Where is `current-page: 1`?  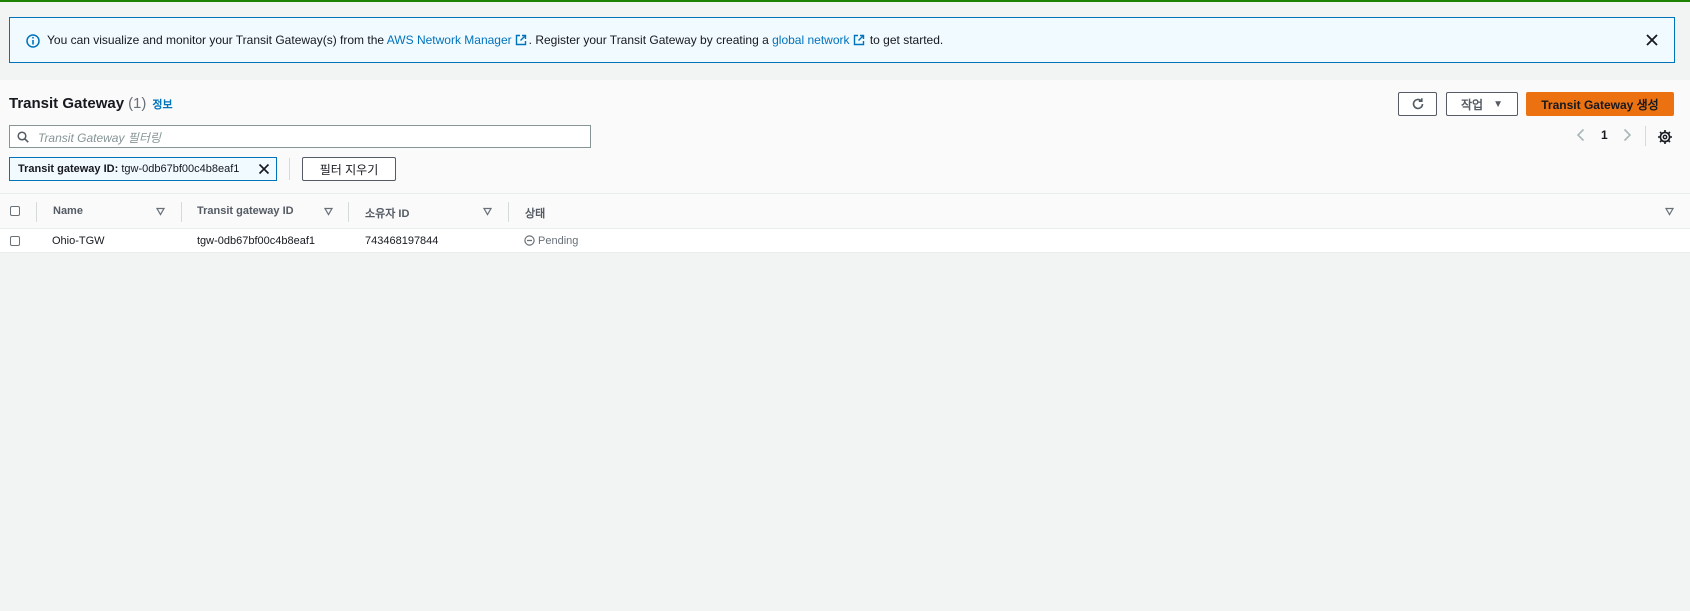 current-page: 1 is located at coordinates (1604, 135).